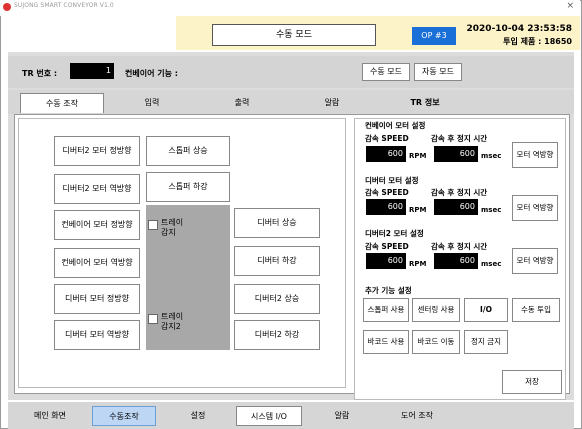 This screenshot has height=429, width=582. What do you see at coordinates (277, 299) in the screenshot?
I see `diverter2-up-button: 디버터2 상승` at bounding box center [277, 299].